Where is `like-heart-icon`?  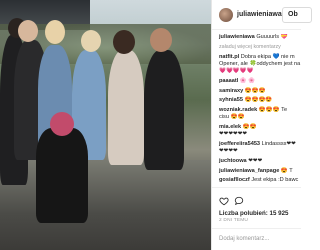
like-heart-icon is located at coordinates (224, 201).